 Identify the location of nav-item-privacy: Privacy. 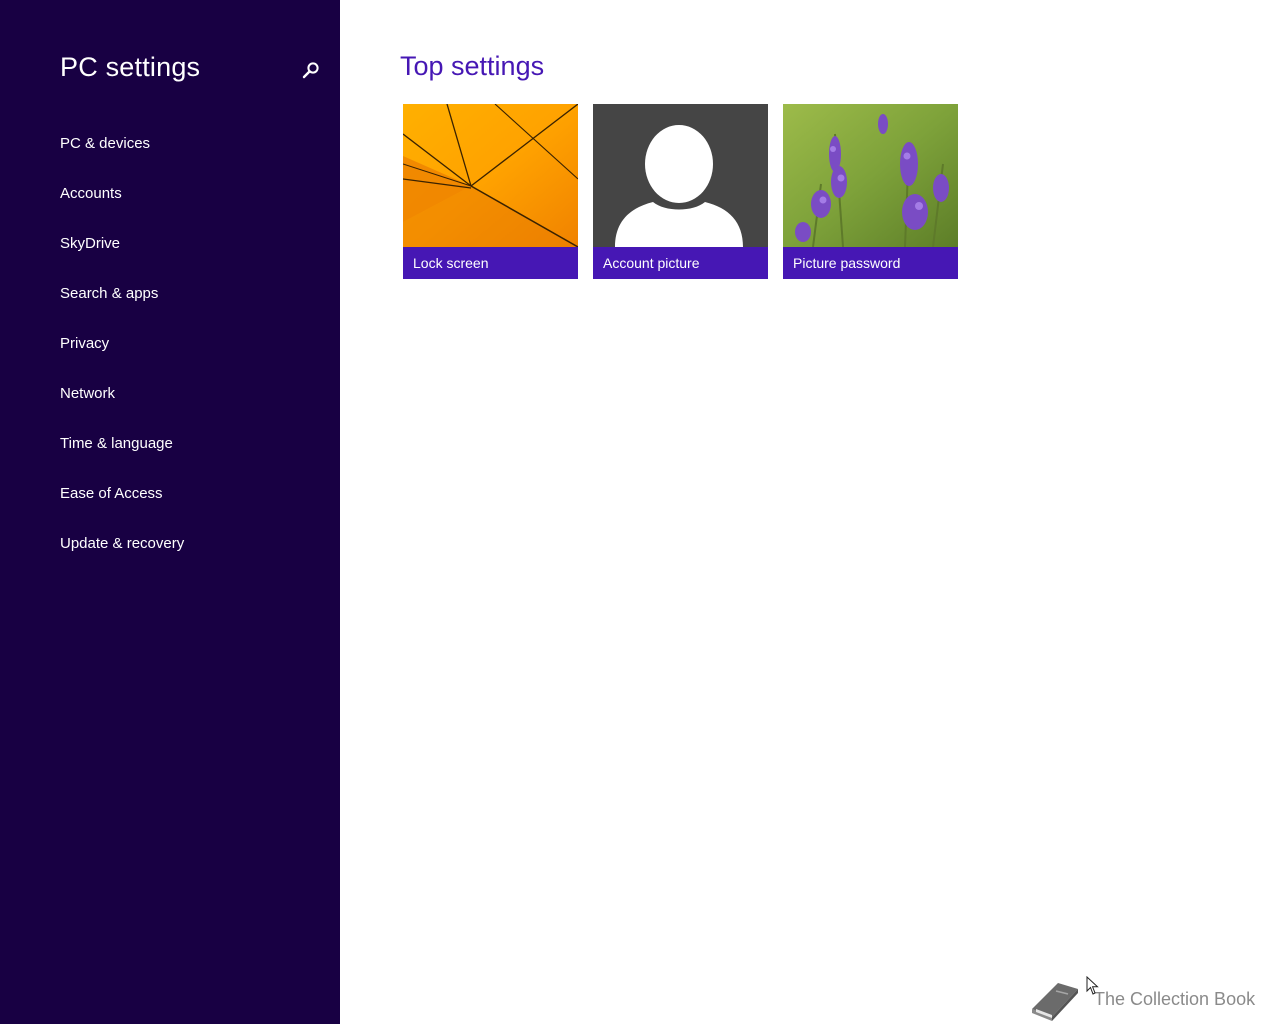
(122, 358).